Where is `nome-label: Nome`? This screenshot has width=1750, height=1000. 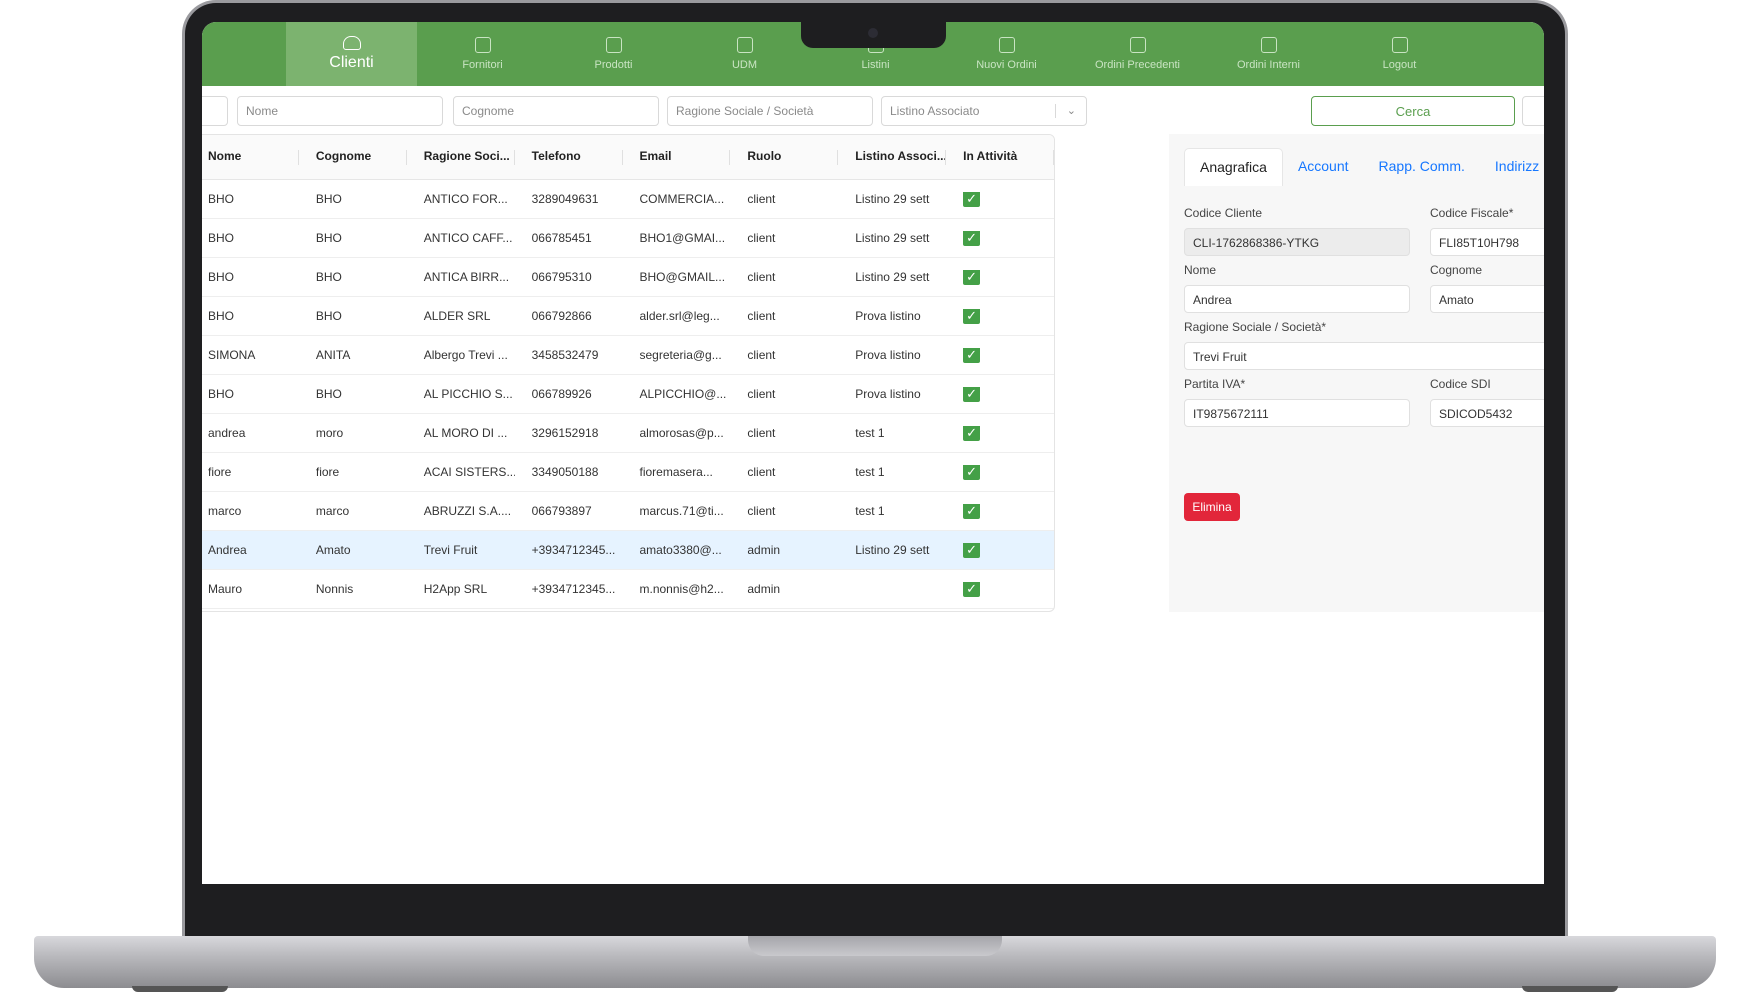
nome-label: Nome is located at coordinates (1200, 270).